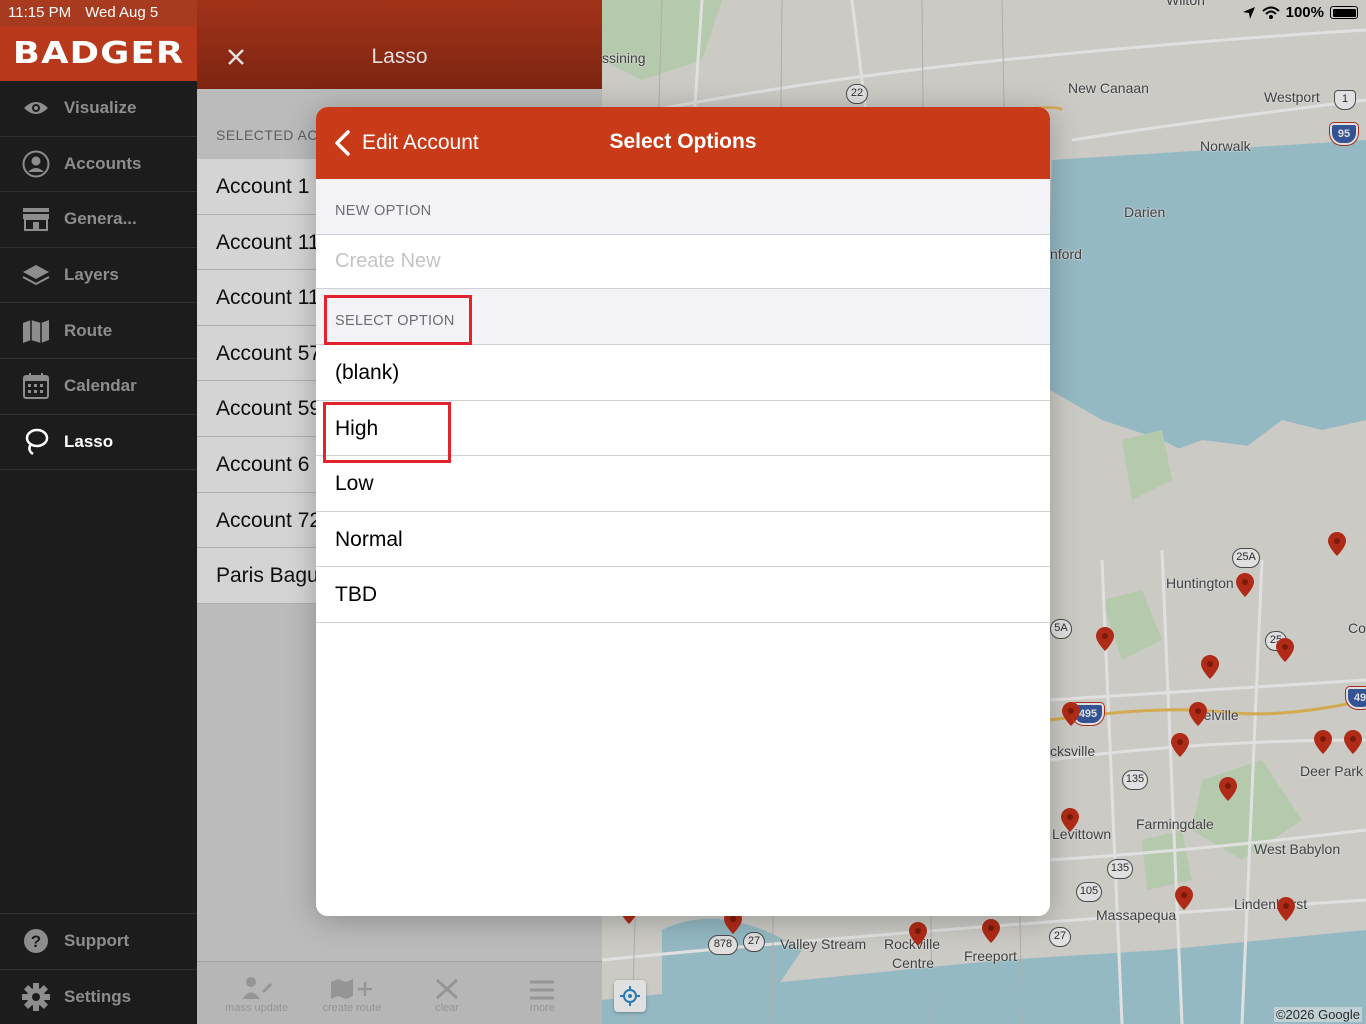 The height and width of the screenshot is (1024, 1366). I want to click on sidebar-item-settings: Settings, so click(98, 997).